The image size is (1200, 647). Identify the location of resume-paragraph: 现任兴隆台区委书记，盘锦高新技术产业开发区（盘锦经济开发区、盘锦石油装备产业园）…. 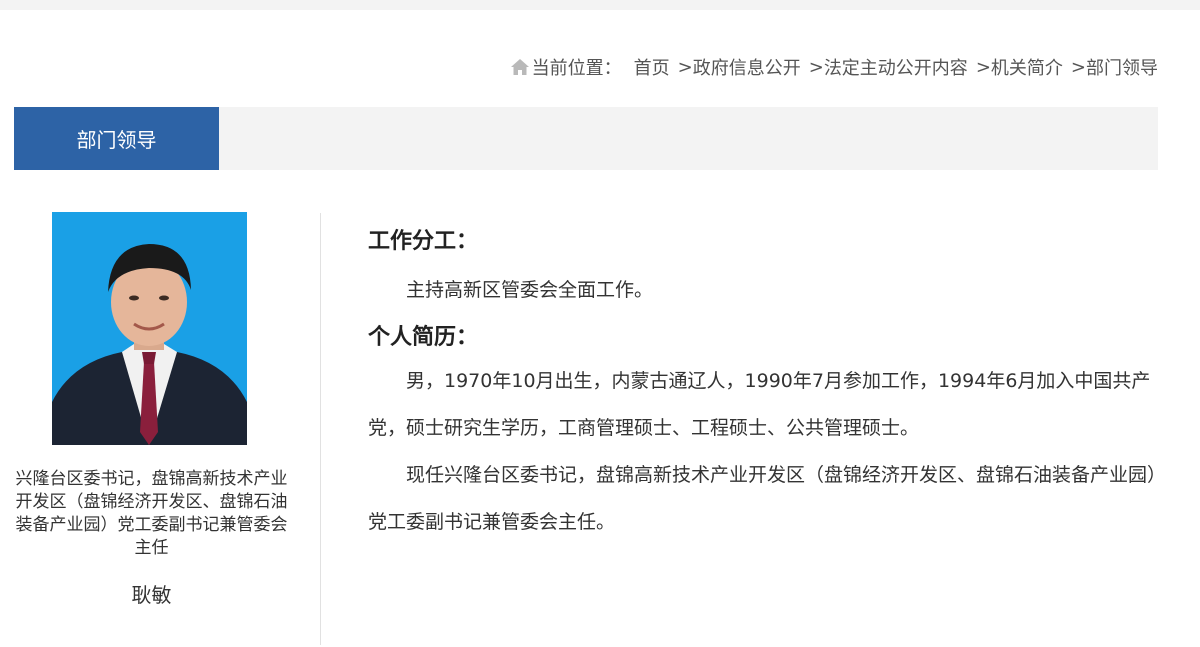
(762, 498).